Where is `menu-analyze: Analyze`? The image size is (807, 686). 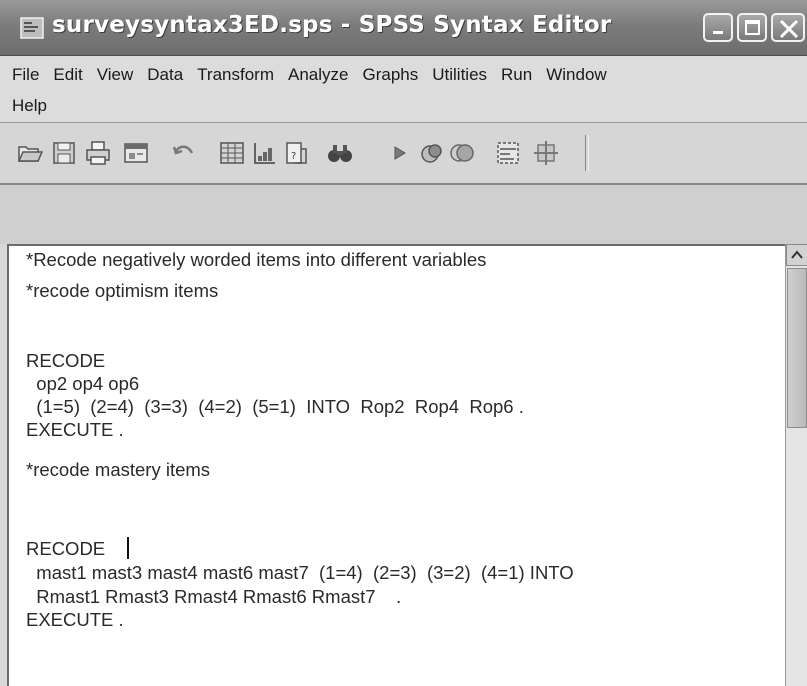
menu-analyze: Analyze is located at coordinates (318, 75).